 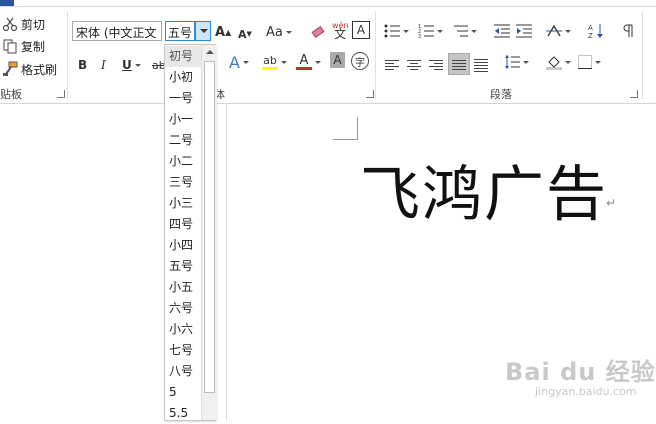 What do you see at coordinates (370, 94) in the screenshot?
I see `font-launcher-icon` at bounding box center [370, 94].